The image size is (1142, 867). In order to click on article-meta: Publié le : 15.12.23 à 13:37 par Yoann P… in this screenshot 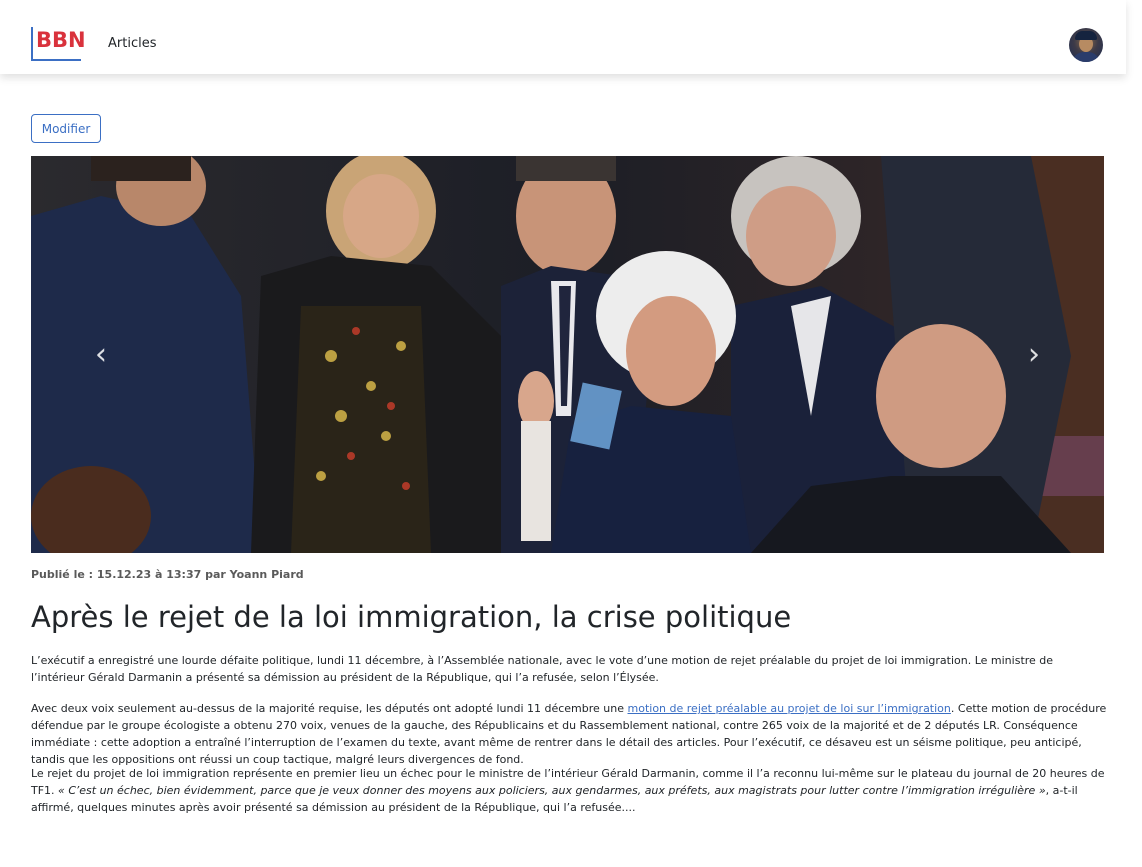, I will do `click(167, 574)`.